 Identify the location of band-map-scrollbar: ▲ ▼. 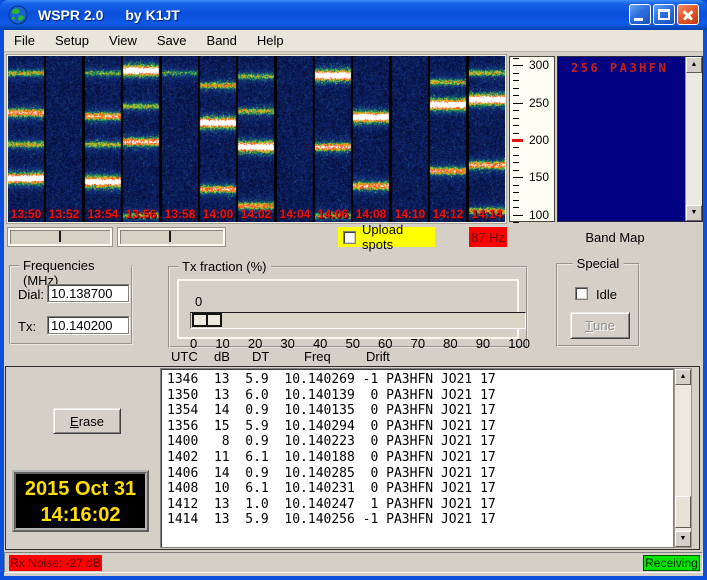
(693, 139).